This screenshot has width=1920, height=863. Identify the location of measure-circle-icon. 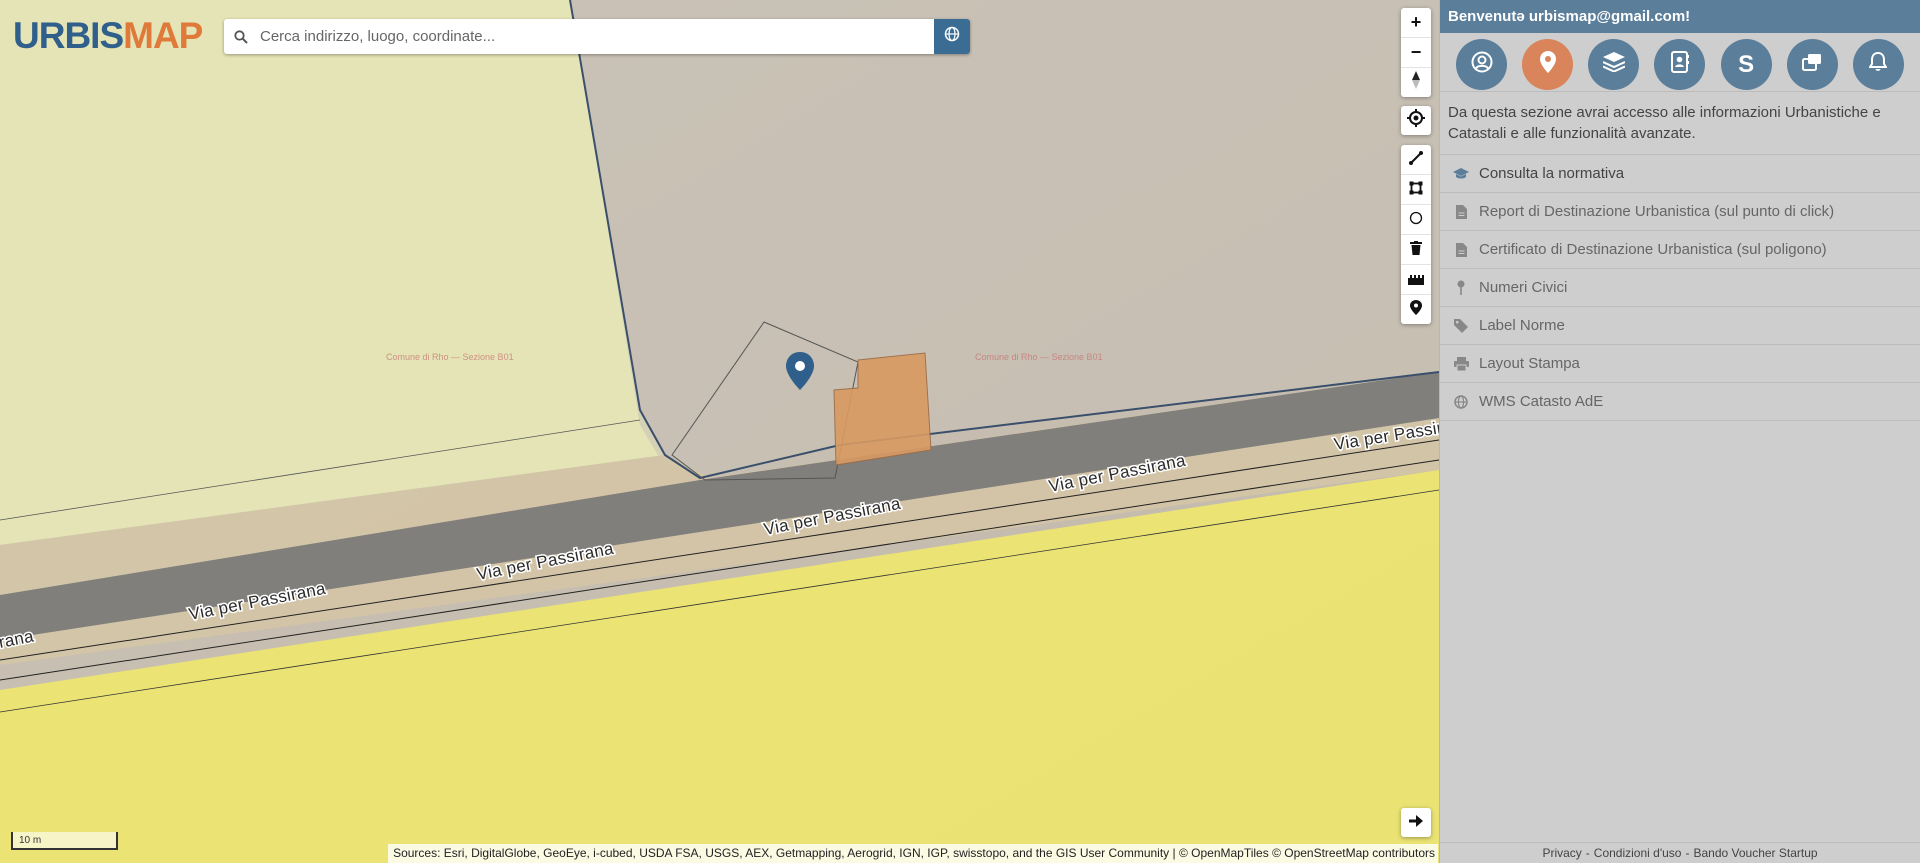
(1416, 219).